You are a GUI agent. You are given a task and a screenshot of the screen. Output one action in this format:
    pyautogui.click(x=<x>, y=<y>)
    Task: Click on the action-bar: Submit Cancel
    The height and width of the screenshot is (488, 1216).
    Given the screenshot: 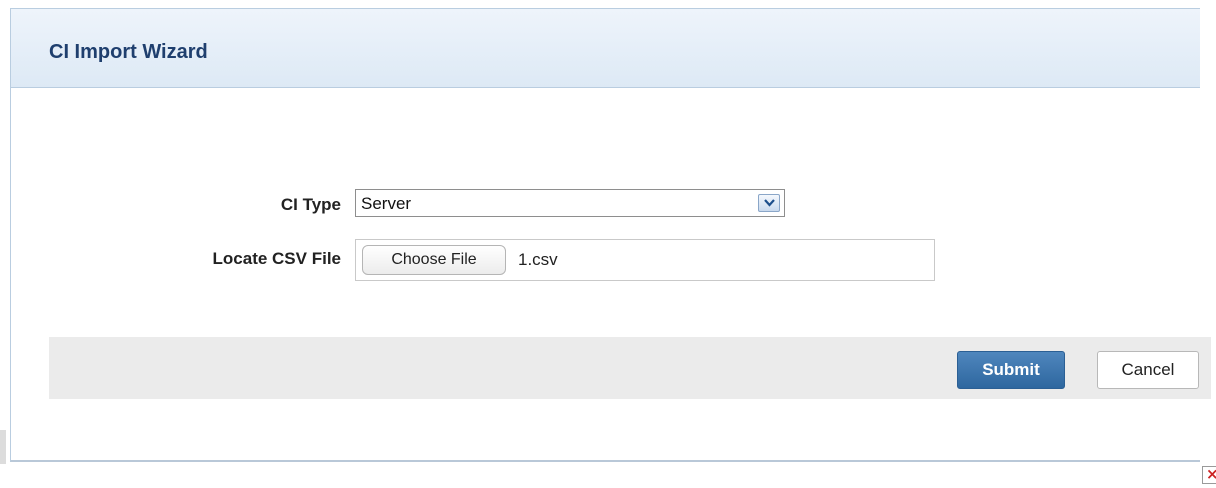 What is the action you would take?
    pyautogui.click(x=630, y=368)
    